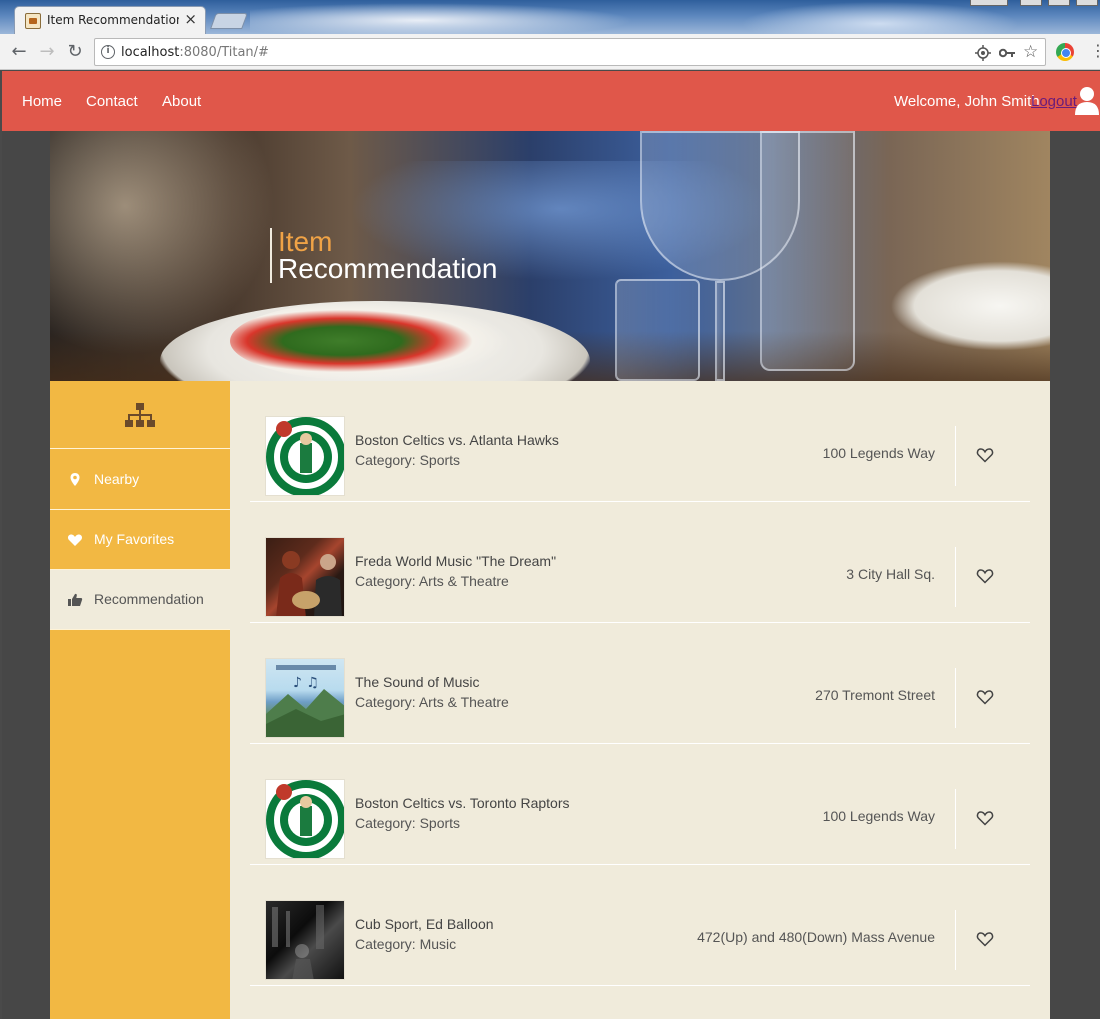 The height and width of the screenshot is (1019, 1100). I want to click on sitemap-icon, so click(140, 415).